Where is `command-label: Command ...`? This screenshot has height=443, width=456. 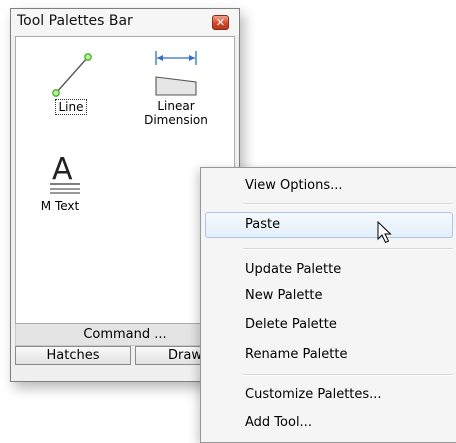 command-label: Command ... is located at coordinates (125, 334).